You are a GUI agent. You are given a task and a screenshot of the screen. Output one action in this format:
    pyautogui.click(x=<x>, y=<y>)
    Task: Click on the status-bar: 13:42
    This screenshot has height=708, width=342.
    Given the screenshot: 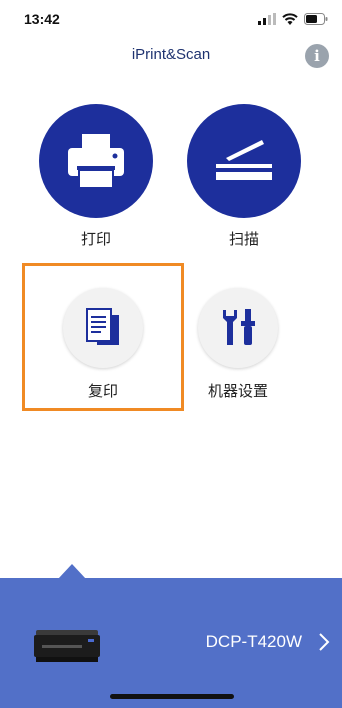 What is the action you would take?
    pyautogui.click(x=171, y=20)
    